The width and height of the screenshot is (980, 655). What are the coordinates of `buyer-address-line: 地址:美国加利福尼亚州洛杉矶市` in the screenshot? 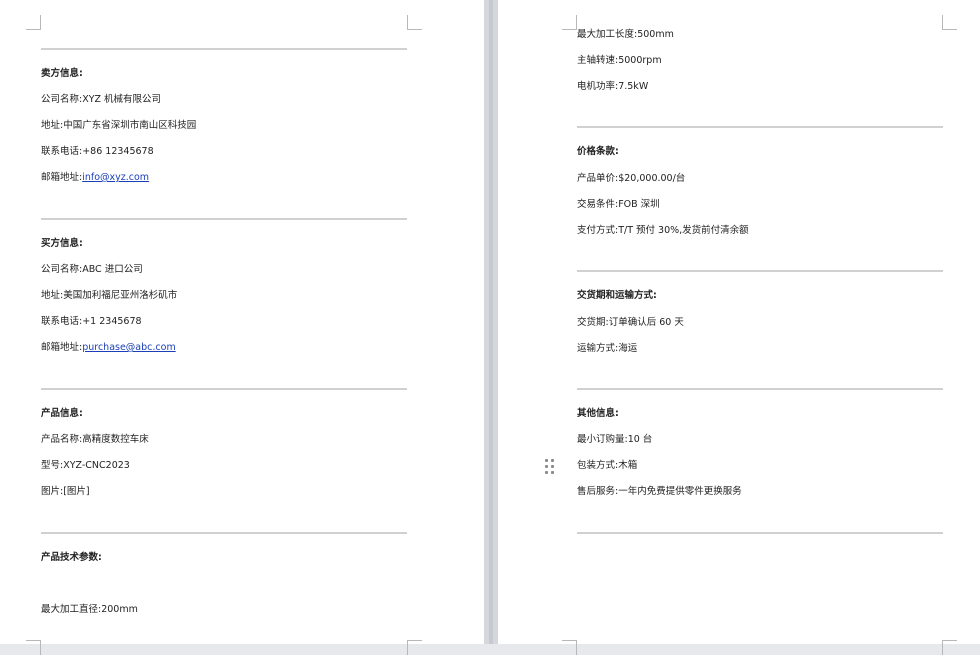 It's located at (109, 296).